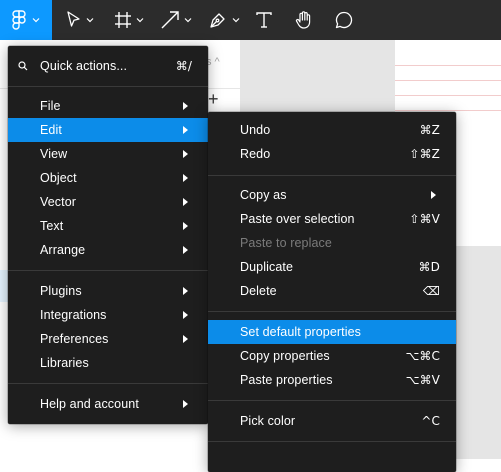 The image size is (501, 472). I want to click on comment-icon, so click(344, 20).